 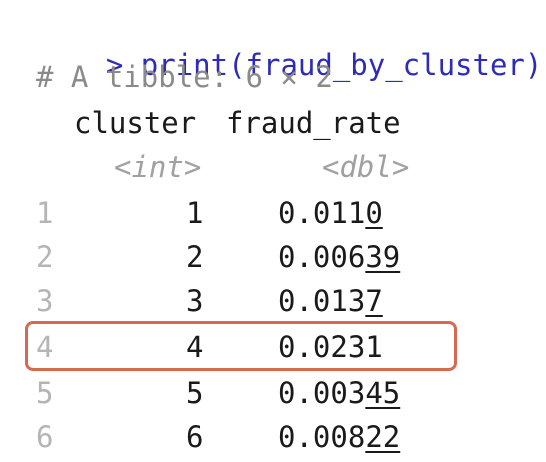 What do you see at coordinates (45, 213) in the screenshot?
I see `row-index: 1` at bounding box center [45, 213].